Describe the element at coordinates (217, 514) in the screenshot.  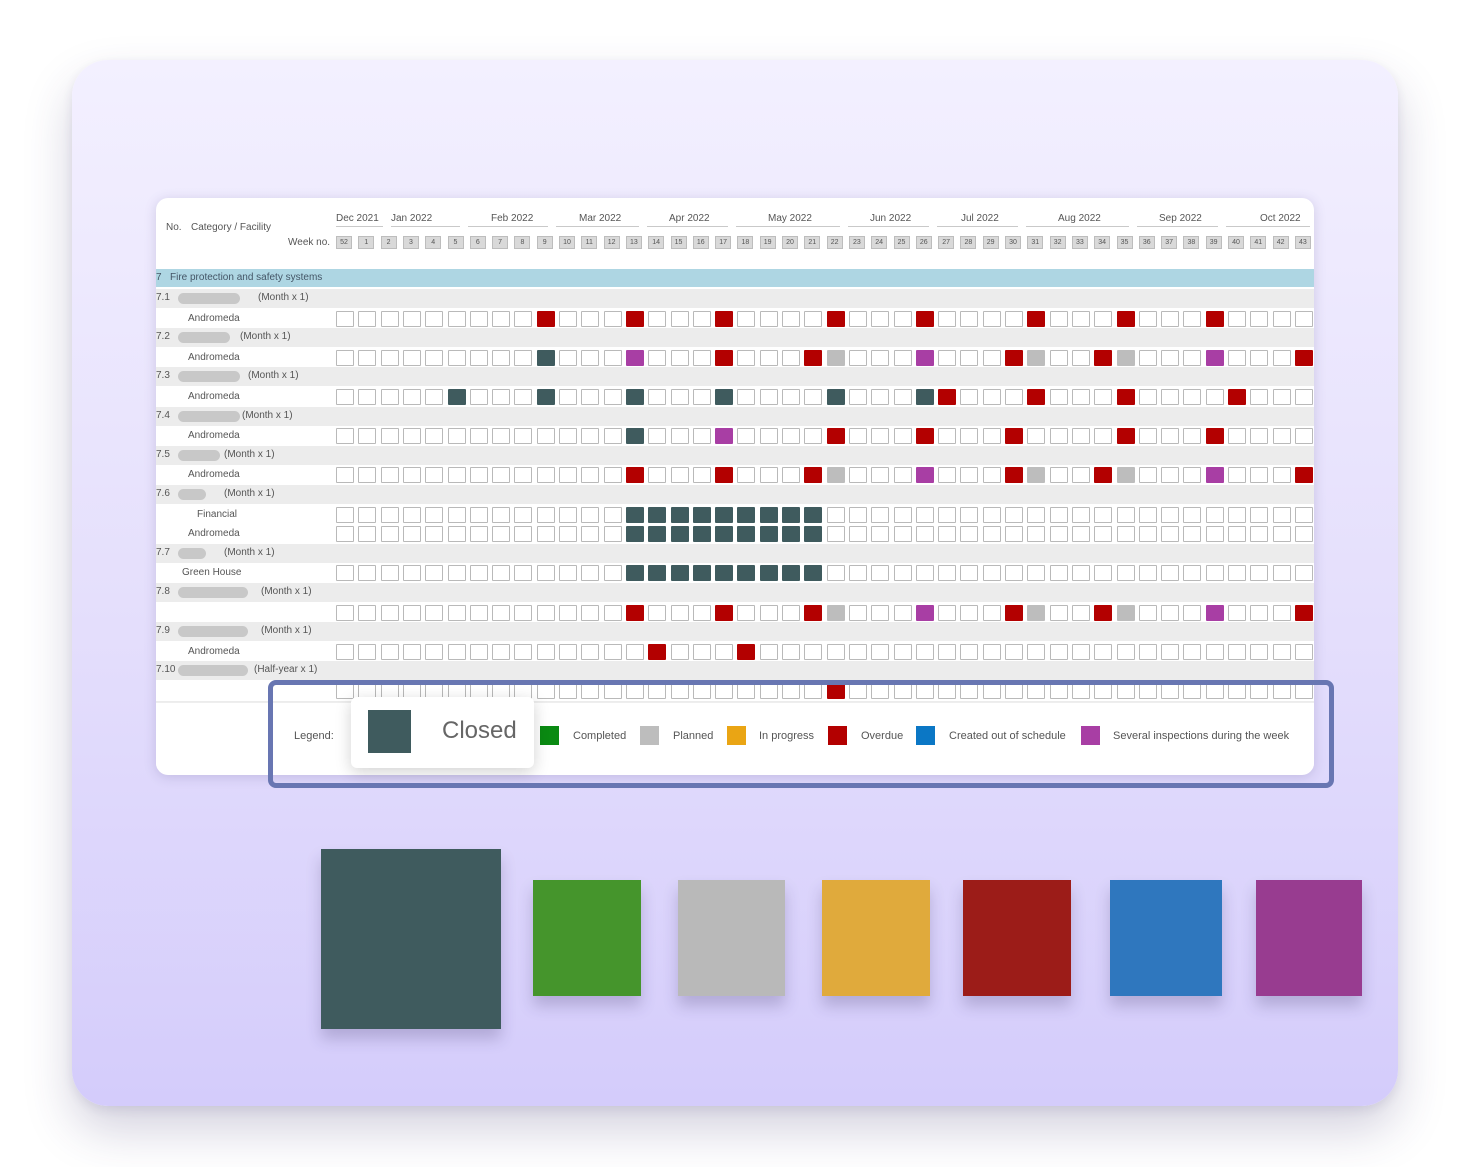
I see `facility-name: Financial` at that location.